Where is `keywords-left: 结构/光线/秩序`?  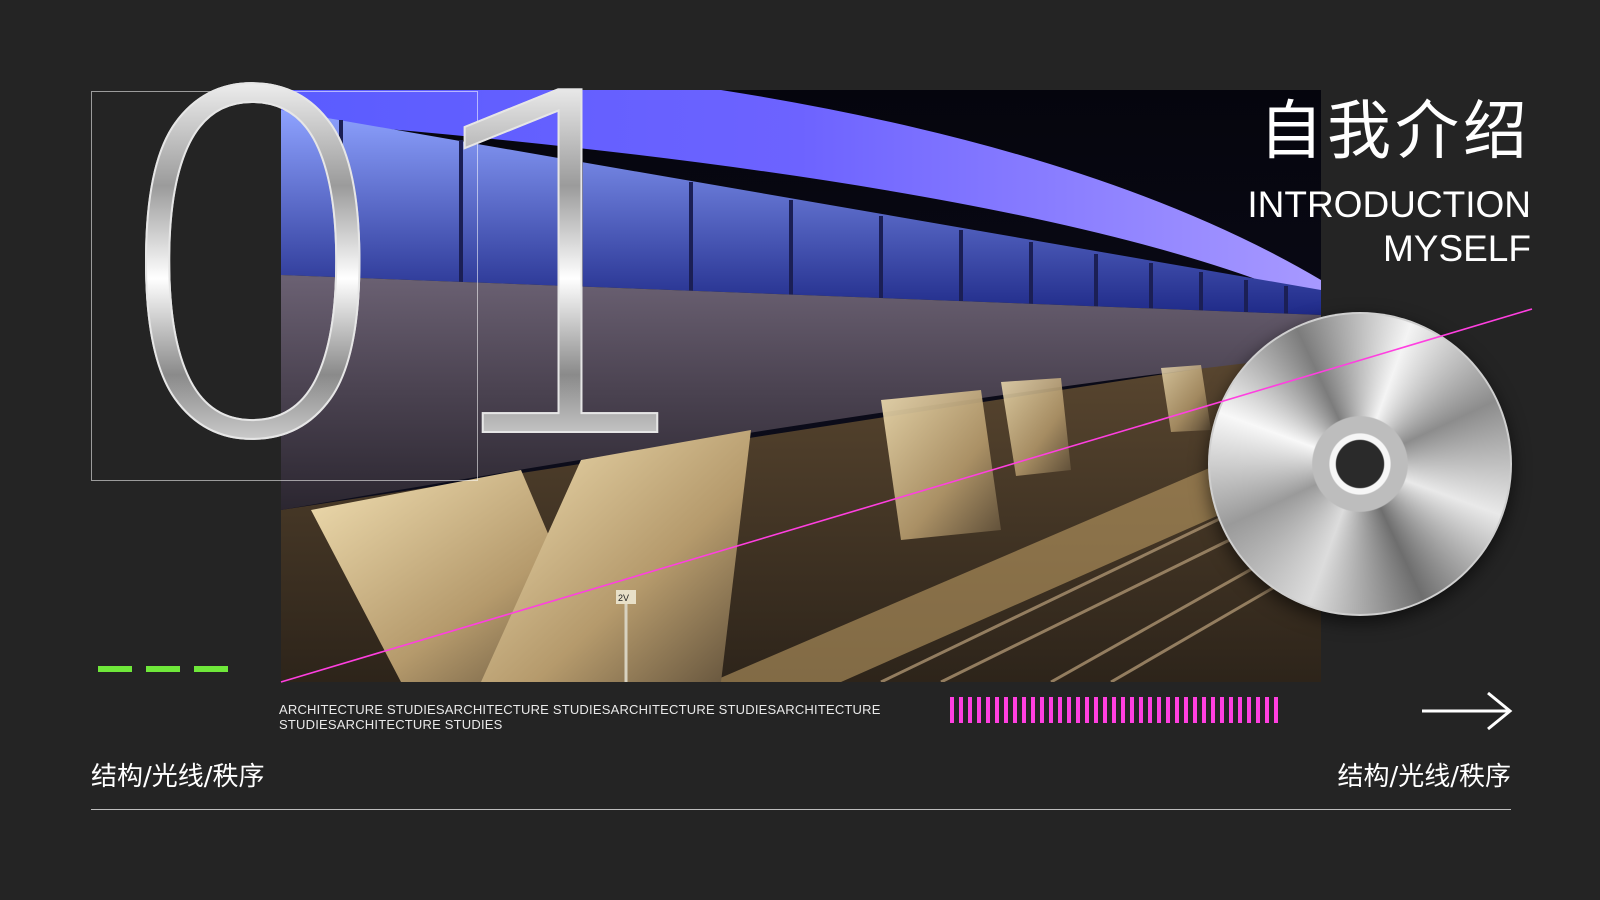 keywords-left: 结构/光线/秩序 is located at coordinates (178, 777).